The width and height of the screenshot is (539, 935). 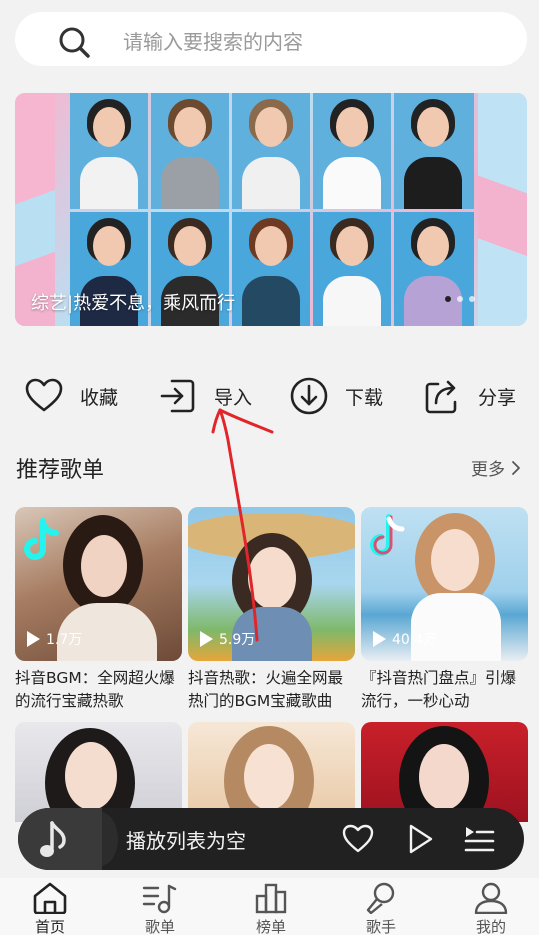 What do you see at coordinates (516, 467) in the screenshot?
I see `chevron-right-icon` at bounding box center [516, 467].